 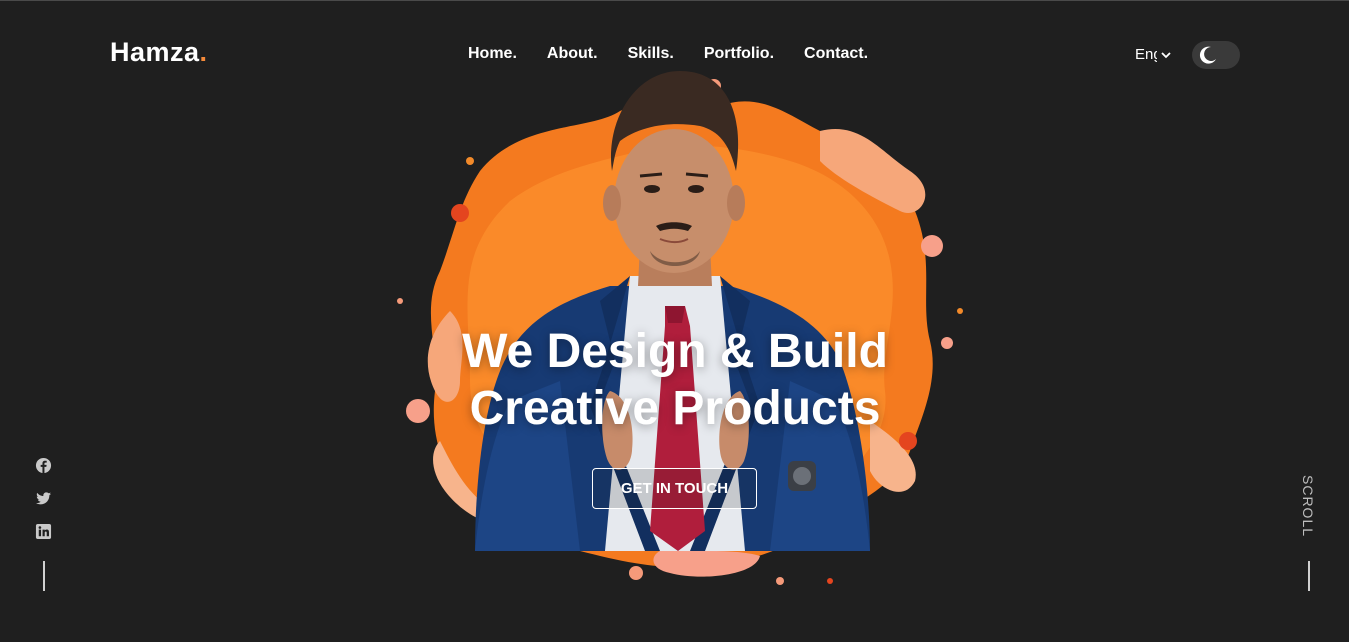 What do you see at coordinates (1207, 55) in the screenshot?
I see `moon-icon` at bounding box center [1207, 55].